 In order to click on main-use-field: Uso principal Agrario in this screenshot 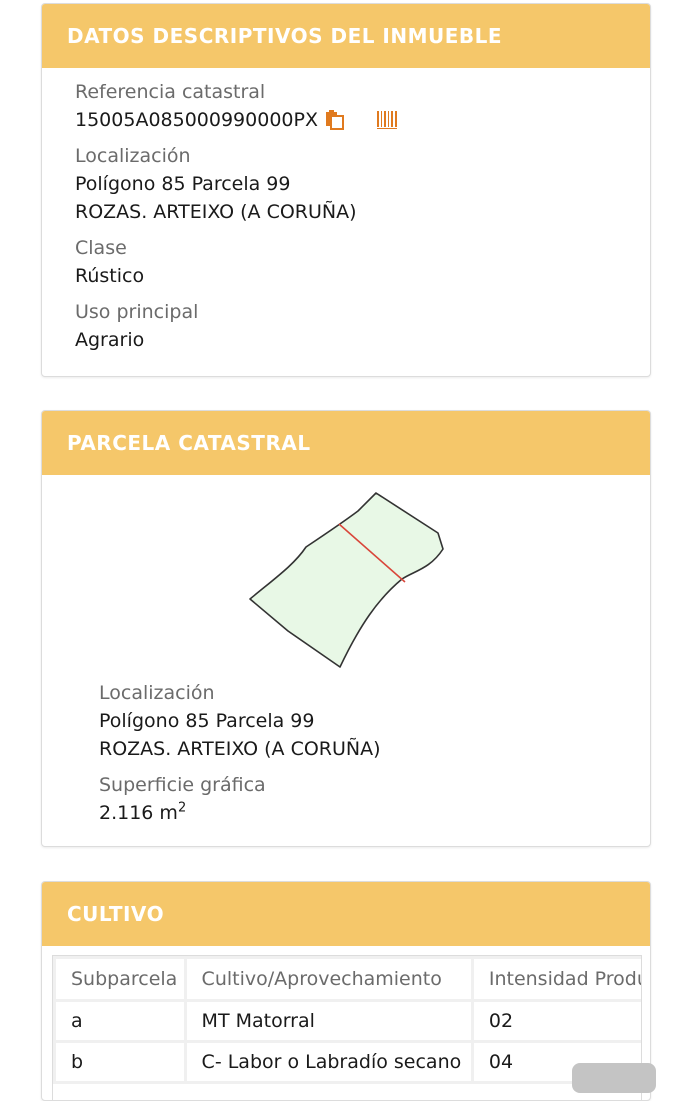, I will do `click(362, 326)`.